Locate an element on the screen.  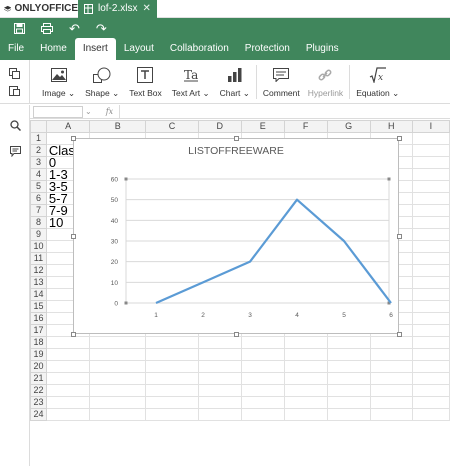
search-icon is located at coordinates (15, 125).